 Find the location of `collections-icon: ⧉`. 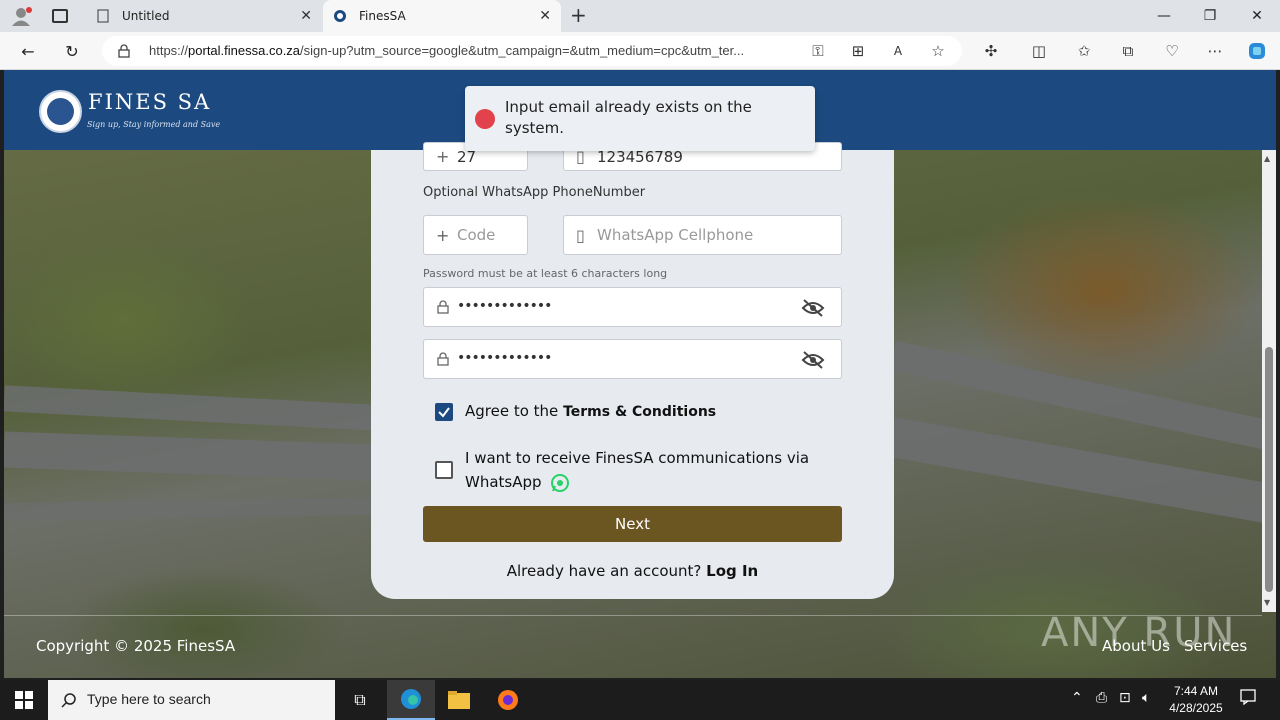

collections-icon: ⧉ is located at coordinates (1128, 51).